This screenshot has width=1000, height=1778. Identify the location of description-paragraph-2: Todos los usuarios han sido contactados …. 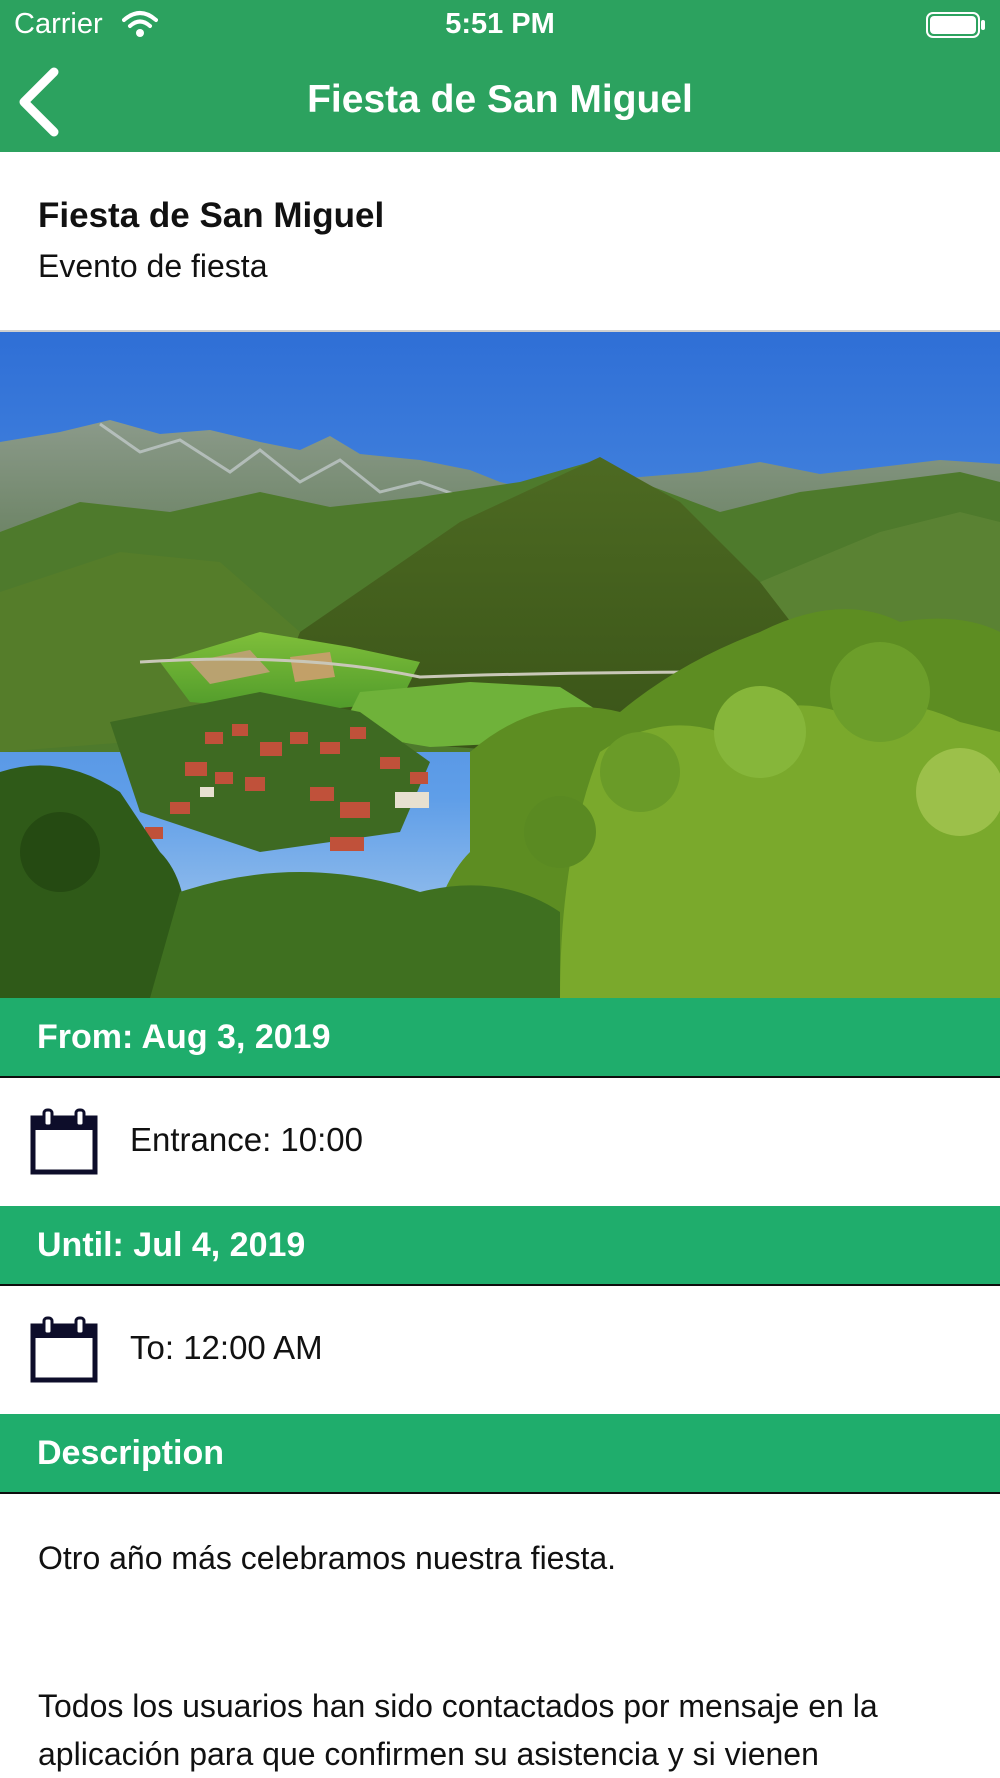
(458, 1730).